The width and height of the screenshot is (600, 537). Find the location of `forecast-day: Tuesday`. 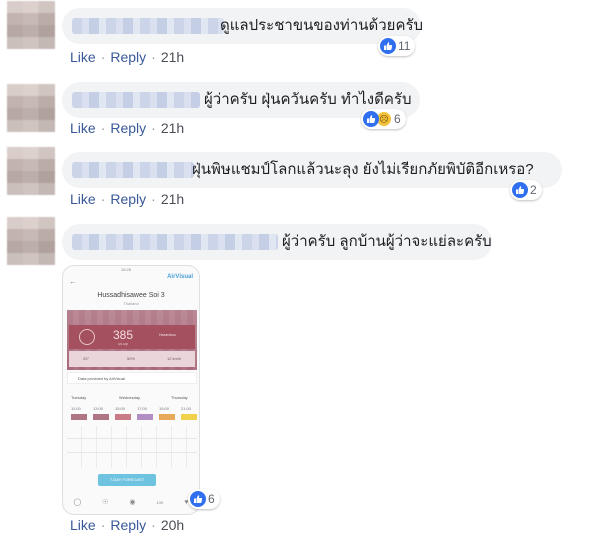

forecast-day: Tuesday is located at coordinates (78, 397).